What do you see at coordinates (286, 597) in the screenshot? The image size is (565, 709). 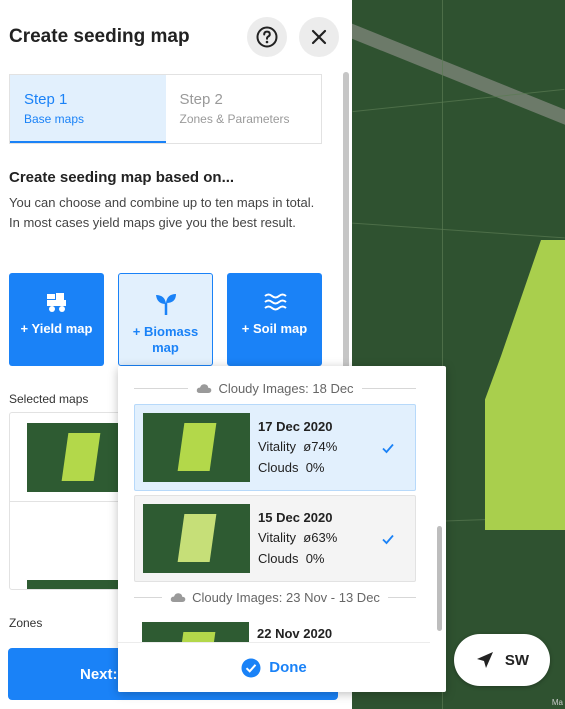 I see `image-group-title: Cloudy Images: 23 Nov - 13 Dec` at bounding box center [286, 597].